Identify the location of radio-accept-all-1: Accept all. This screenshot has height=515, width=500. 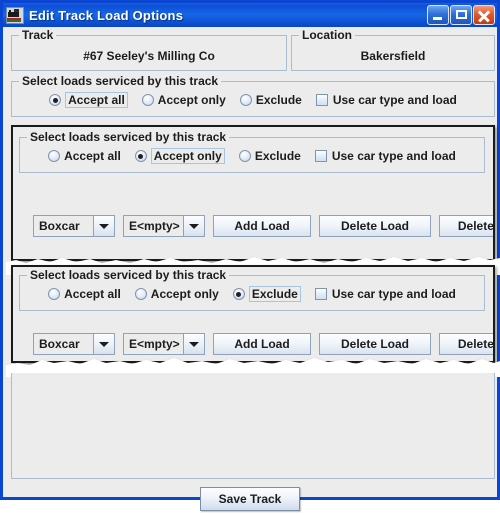
(88, 100).